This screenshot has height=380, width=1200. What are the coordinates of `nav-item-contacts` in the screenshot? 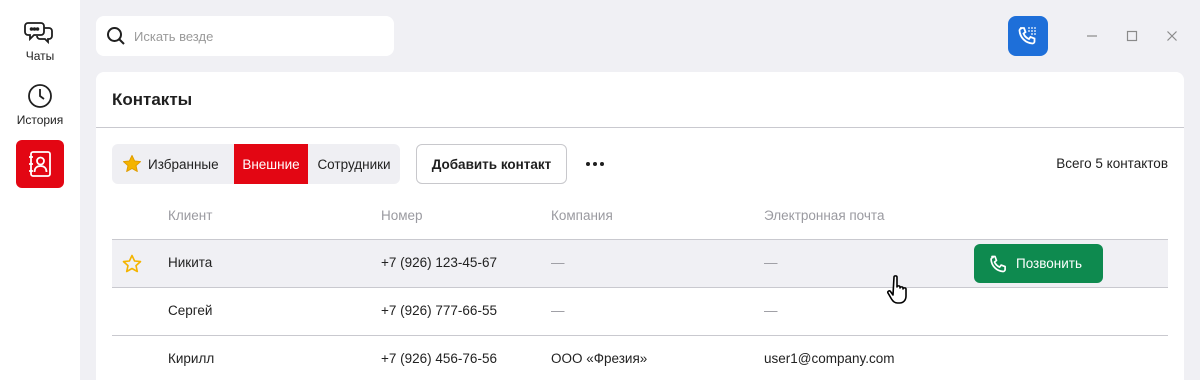 It's located at (40, 164).